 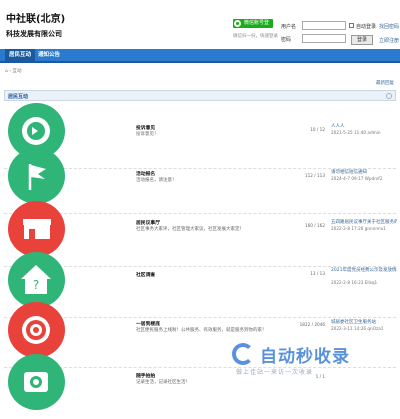 What do you see at coordinates (358, 228) in the screenshot?
I see `forum-last-time: 2022-2-8 17:26 gnnnnnx1` at bounding box center [358, 228].